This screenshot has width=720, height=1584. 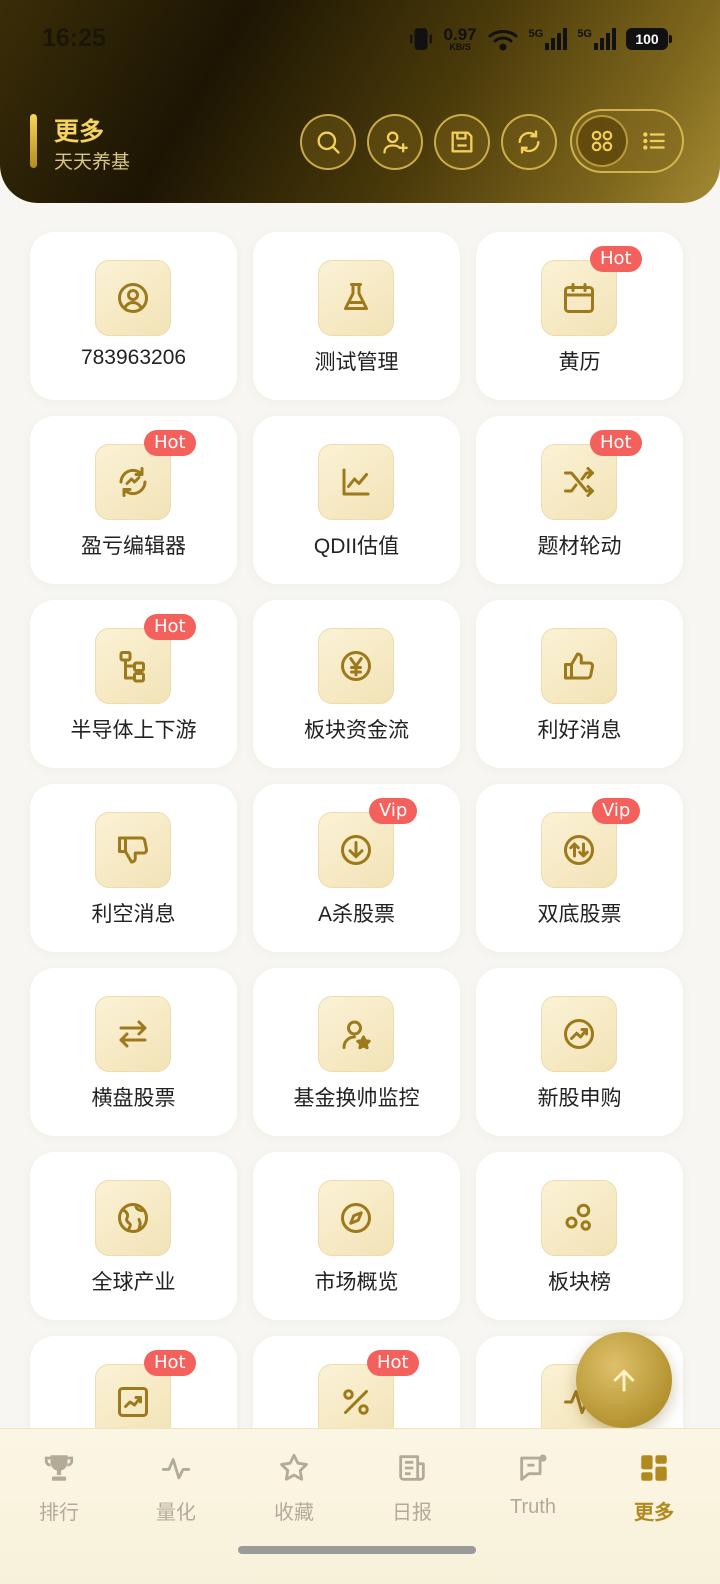 I want to click on feature-card: Hot 题材轮动, so click(x=579, y=500).